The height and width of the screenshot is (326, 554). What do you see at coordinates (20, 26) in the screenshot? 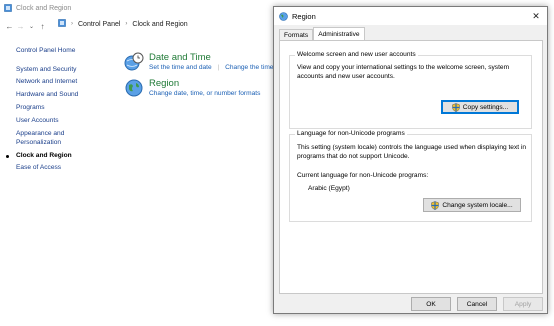
I see `forward-arrow-icon: →` at bounding box center [20, 26].